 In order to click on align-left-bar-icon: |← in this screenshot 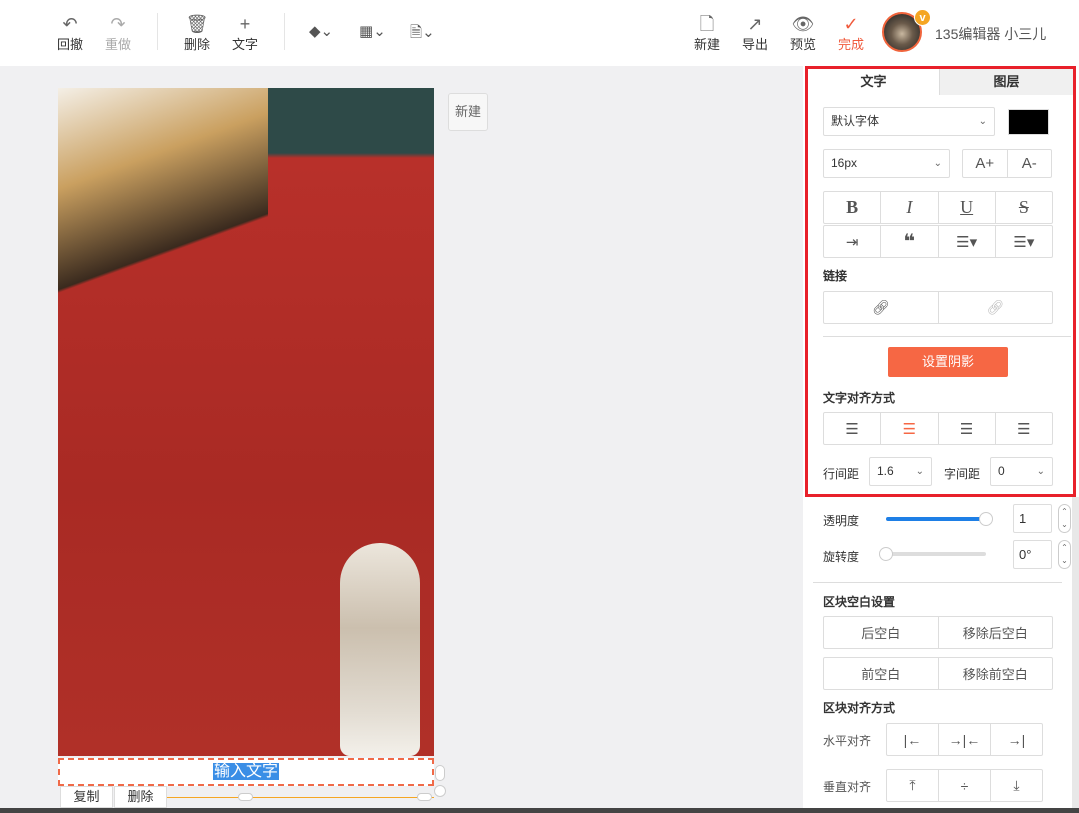, I will do `click(912, 739)`.